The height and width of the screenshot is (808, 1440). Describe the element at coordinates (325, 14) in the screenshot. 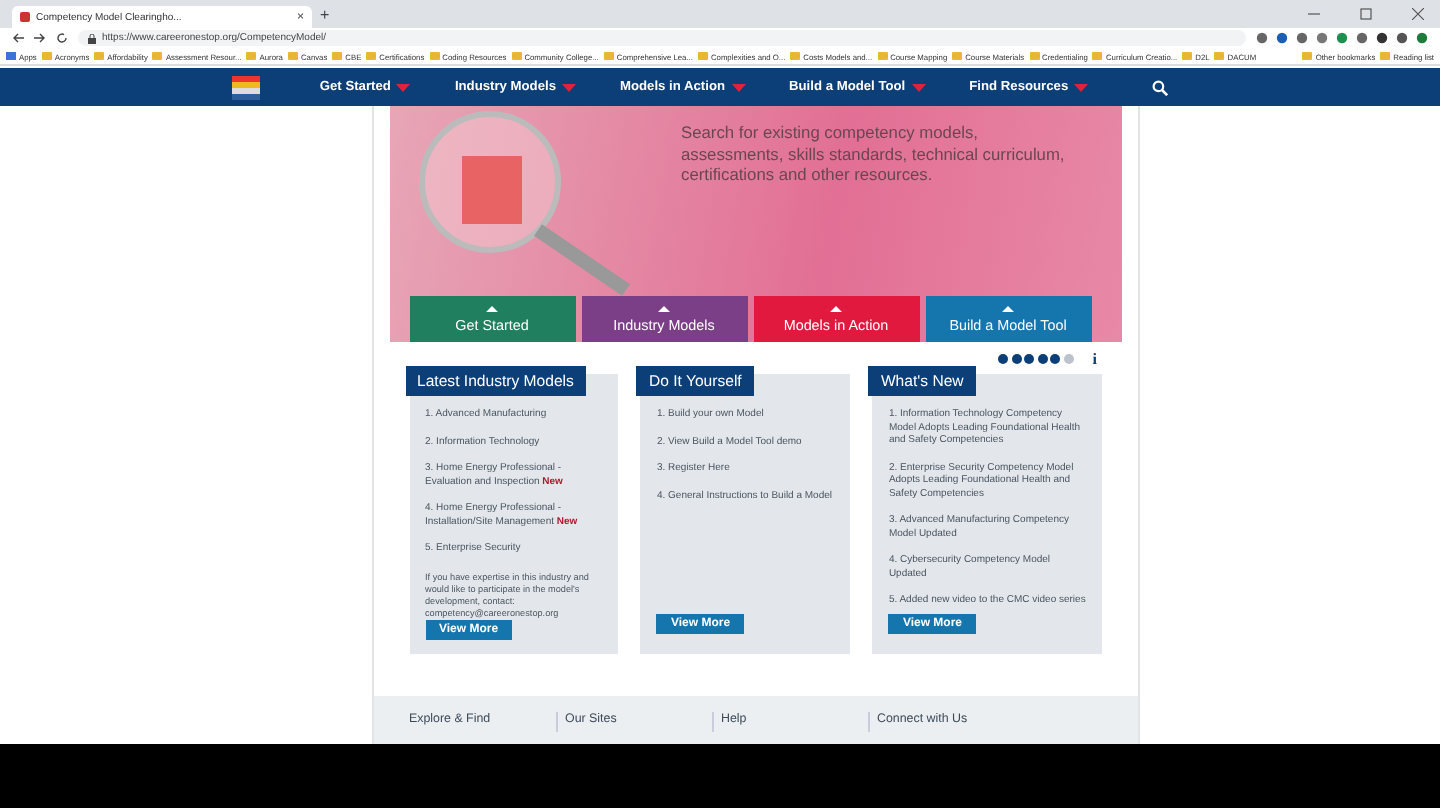

I see `new-tab-button: +` at that location.